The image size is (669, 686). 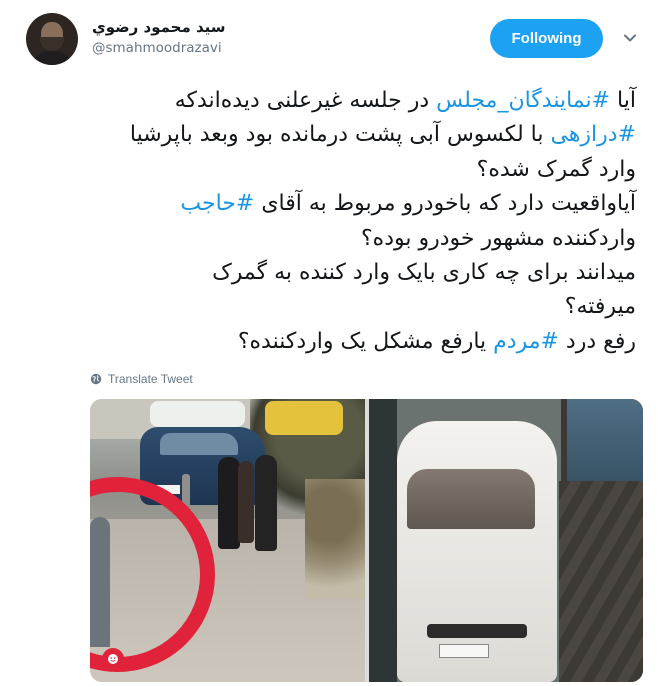 I want to click on tweet-line: واردکننده مشهور خودرو بوده؟, so click(x=362, y=239).